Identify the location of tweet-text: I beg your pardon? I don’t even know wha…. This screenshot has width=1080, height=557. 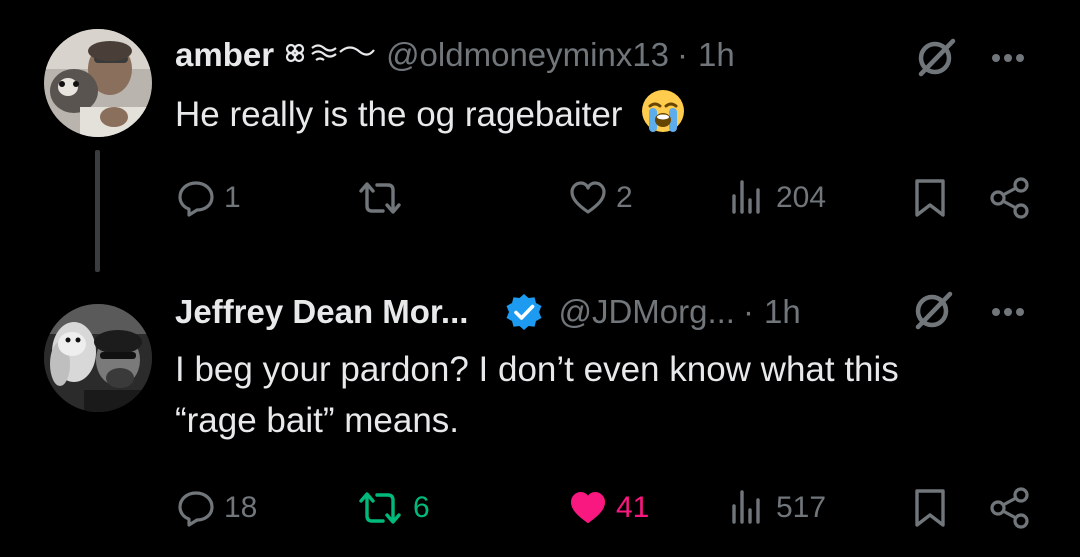
(615, 395).